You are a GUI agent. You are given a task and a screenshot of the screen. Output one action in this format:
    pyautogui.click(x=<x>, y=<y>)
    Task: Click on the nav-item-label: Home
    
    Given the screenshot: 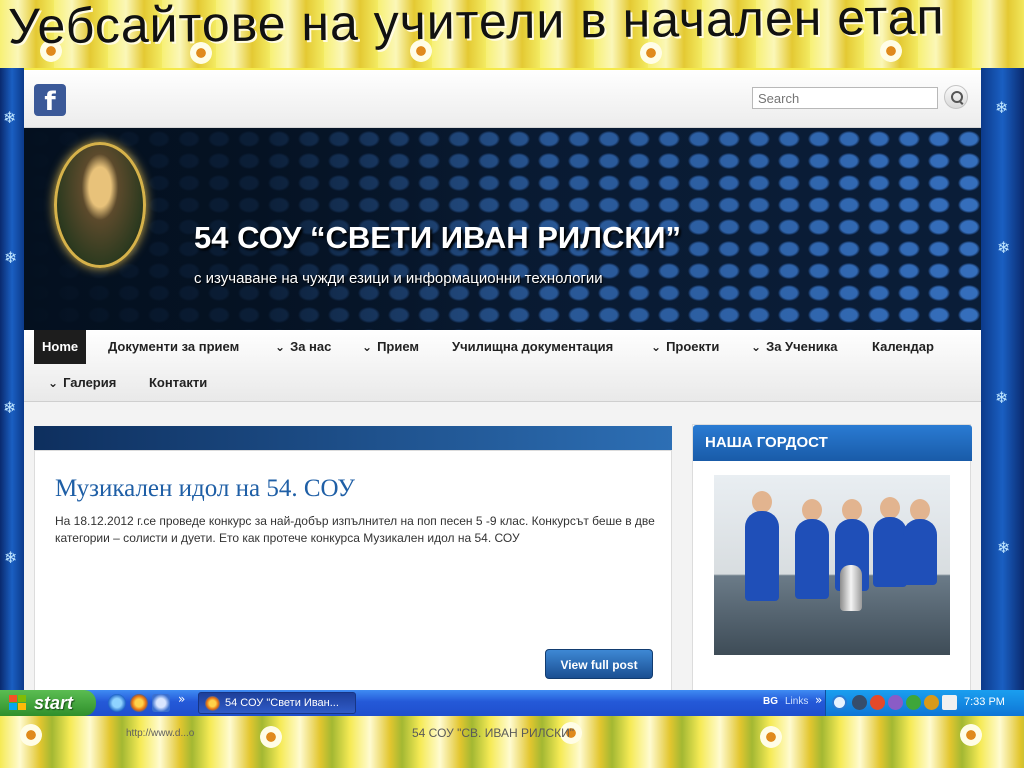 What is the action you would take?
    pyautogui.click(x=60, y=346)
    